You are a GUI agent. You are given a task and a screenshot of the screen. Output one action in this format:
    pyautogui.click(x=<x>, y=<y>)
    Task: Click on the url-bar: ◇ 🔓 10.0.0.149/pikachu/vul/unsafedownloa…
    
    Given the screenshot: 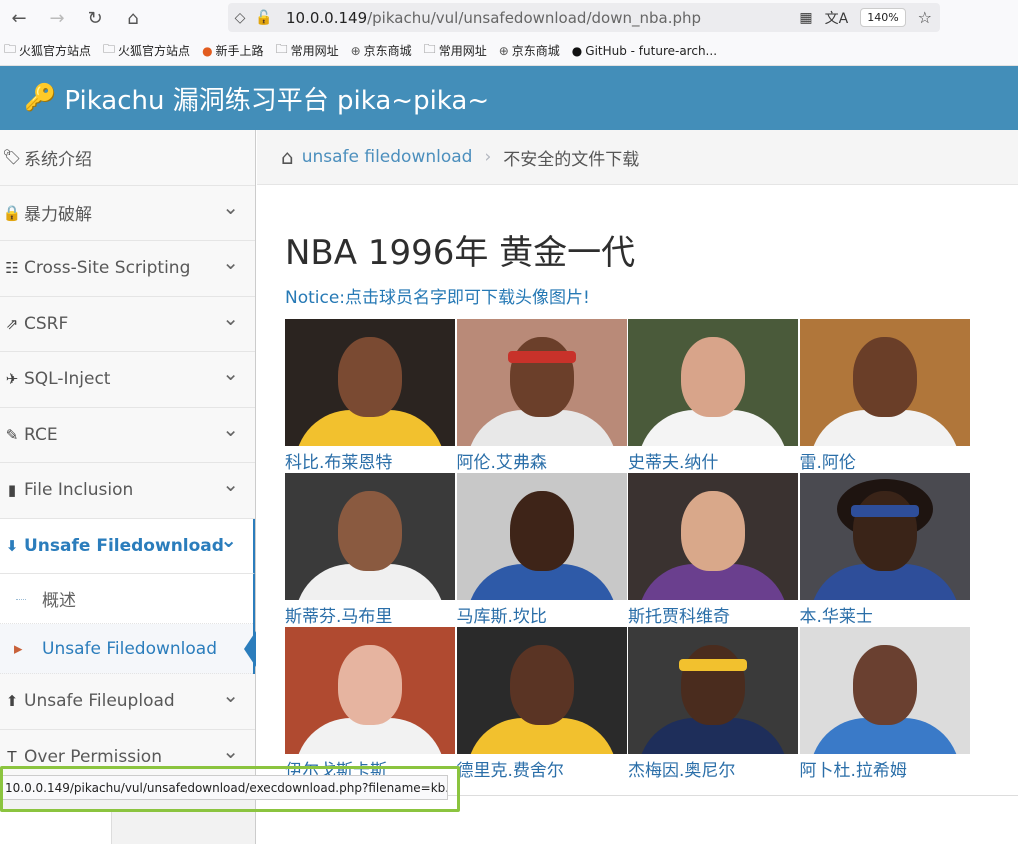 What is the action you would take?
    pyautogui.click(x=584, y=17)
    